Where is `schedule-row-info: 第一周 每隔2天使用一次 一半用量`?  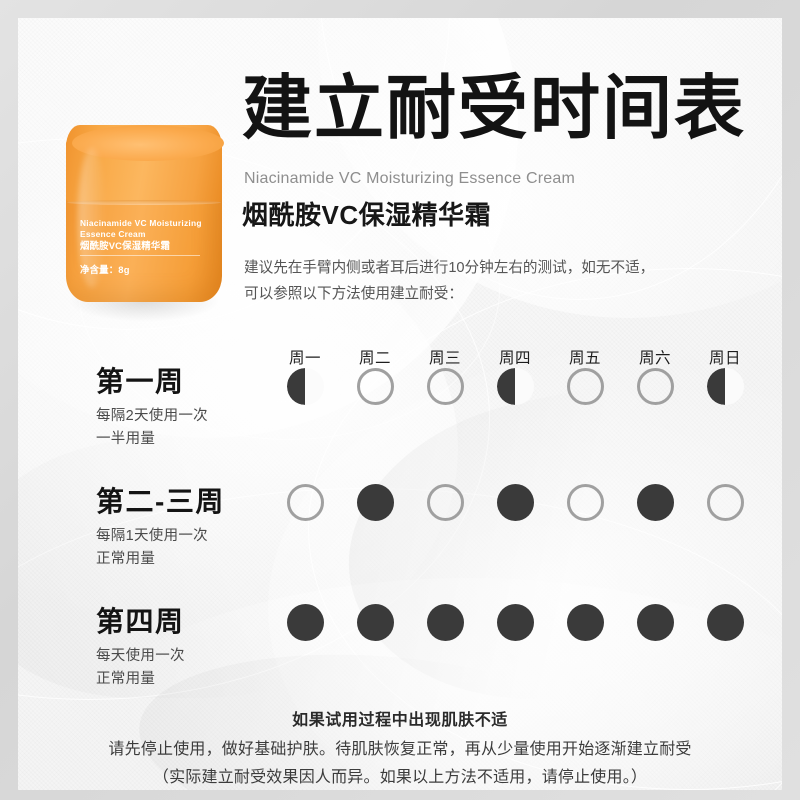
schedule-row-info: 第一周 每隔2天使用一次 一半用量 is located at coordinates (186, 408).